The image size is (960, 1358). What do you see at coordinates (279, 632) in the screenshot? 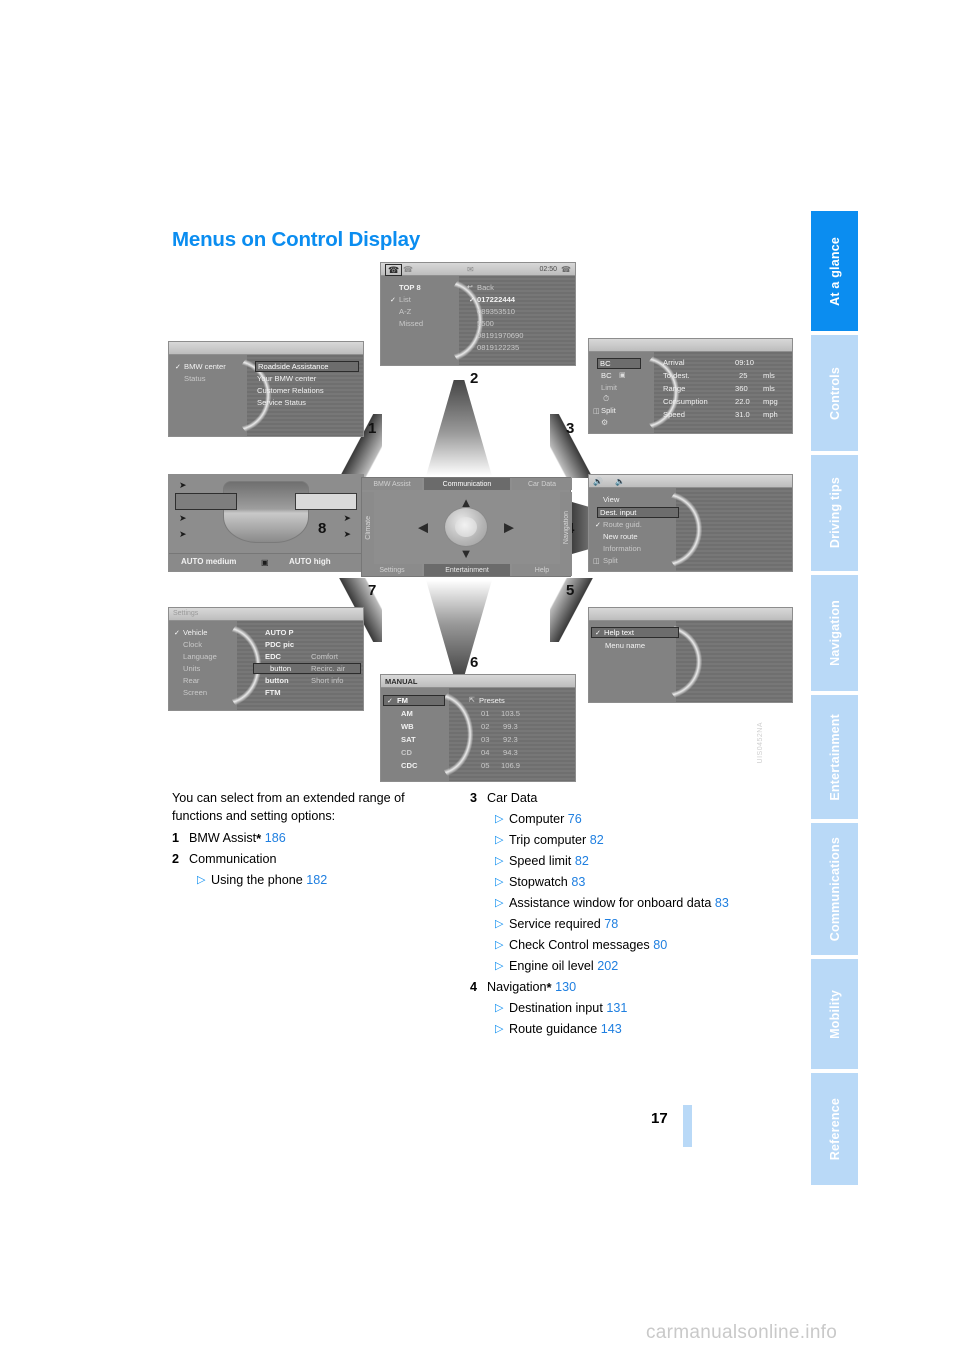
I see `setting-auto-p: AUTO P` at bounding box center [279, 632].